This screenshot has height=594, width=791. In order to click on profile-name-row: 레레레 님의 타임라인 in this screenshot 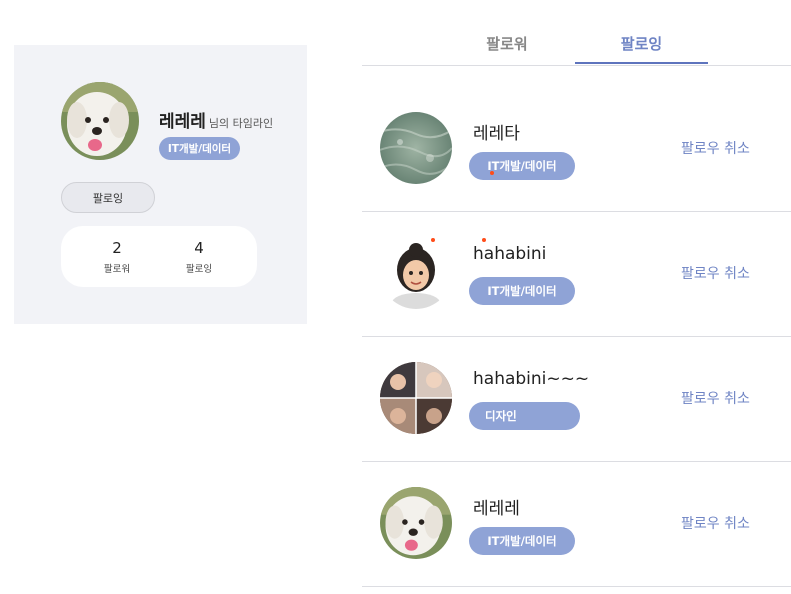, I will do `click(216, 119)`.